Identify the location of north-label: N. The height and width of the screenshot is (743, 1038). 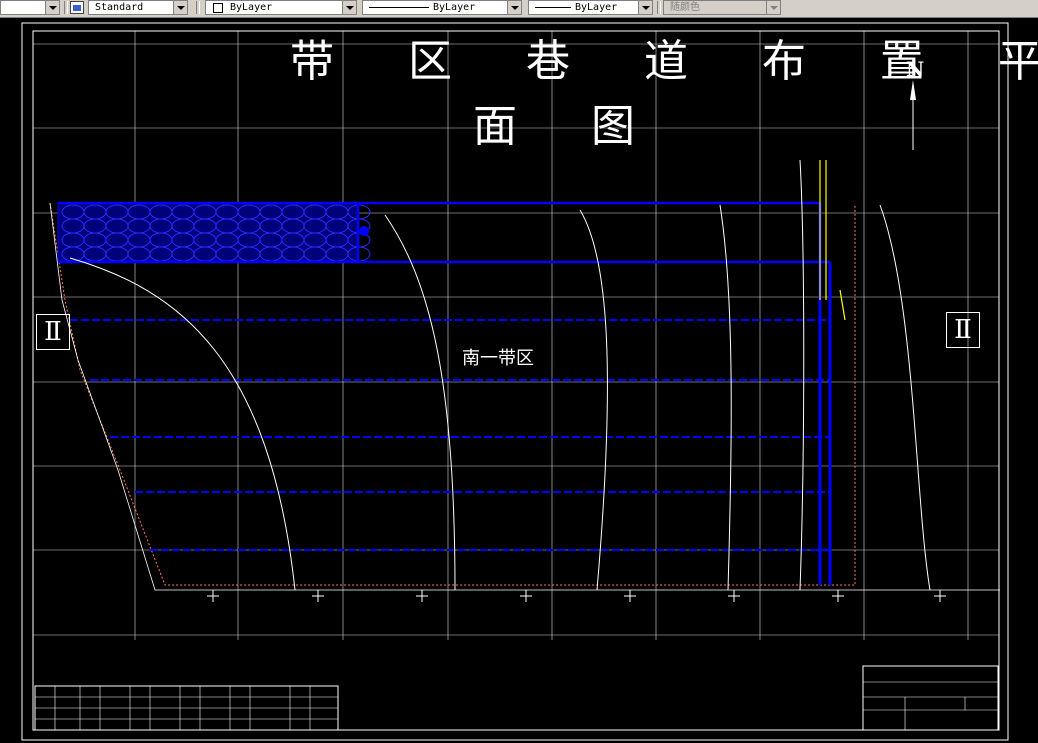
(915, 69).